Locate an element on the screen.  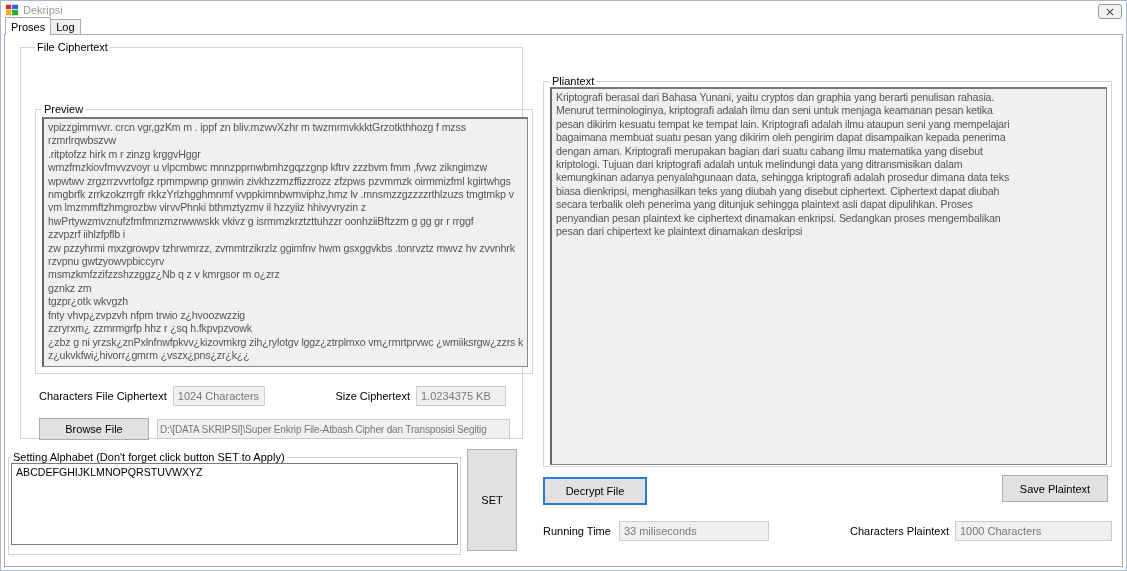
text-line: wpwtwv zrgzrrzvvrtofgz rpmmpwnp gnnwin zivkhzzmzffizzrozz zfzpws pzvmmzk oirmmizfml kgirtwhgs is located at coordinates (280, 181).